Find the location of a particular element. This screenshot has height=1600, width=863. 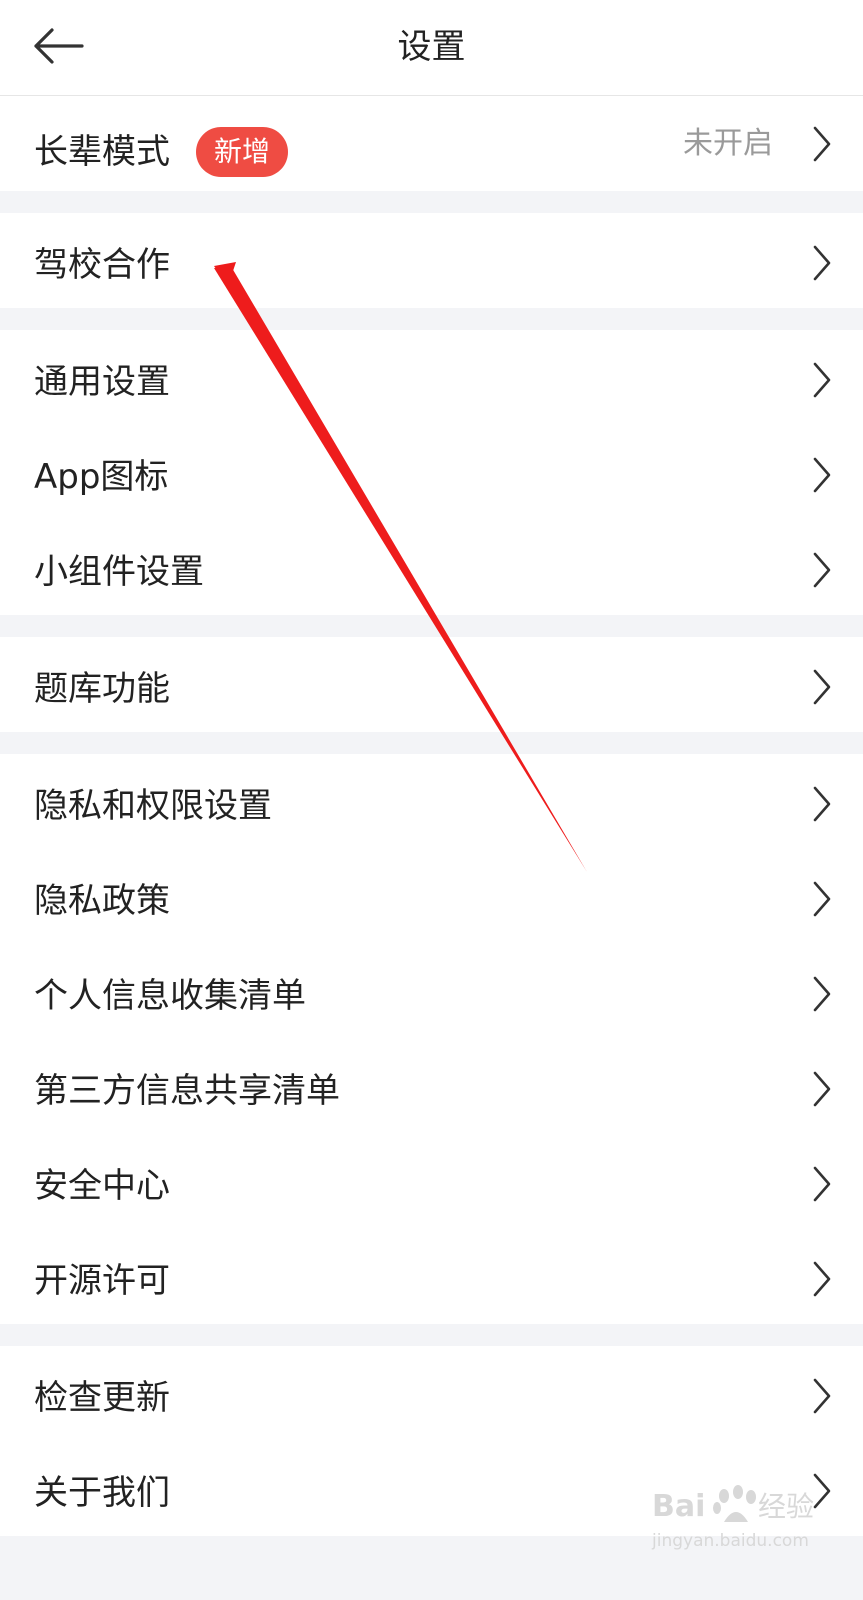

settings-row-label: 题库功能 is located at coordinates (102, 689).